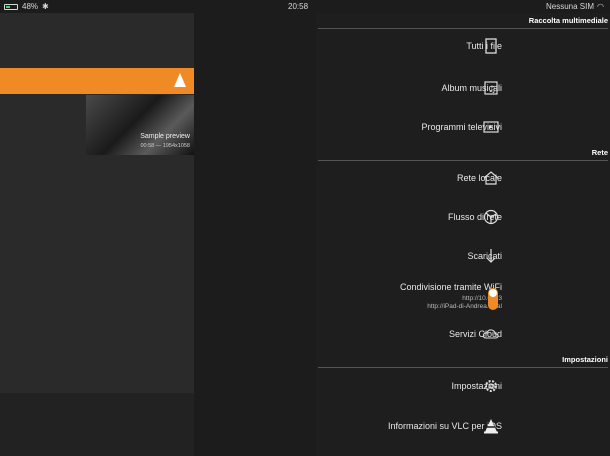 The height and width of the screenshot is (456, 610). I want to click on menu-item-downloads: Scaricati, so click(463, 256).